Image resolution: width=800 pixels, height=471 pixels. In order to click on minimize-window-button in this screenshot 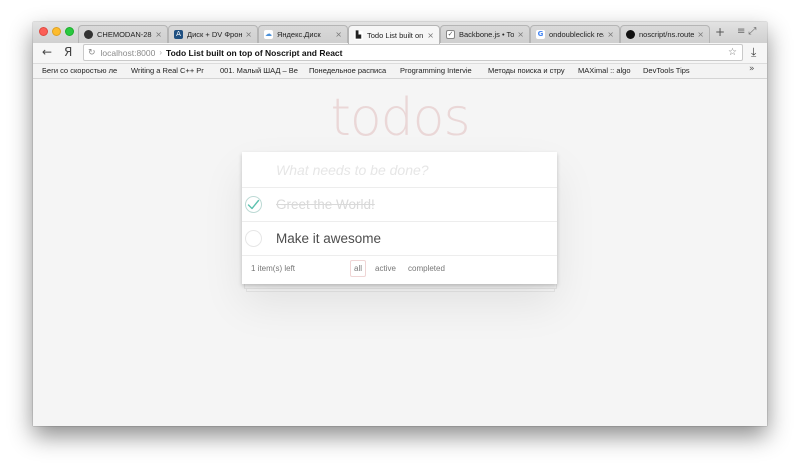, I will do `click(56, 31)`.